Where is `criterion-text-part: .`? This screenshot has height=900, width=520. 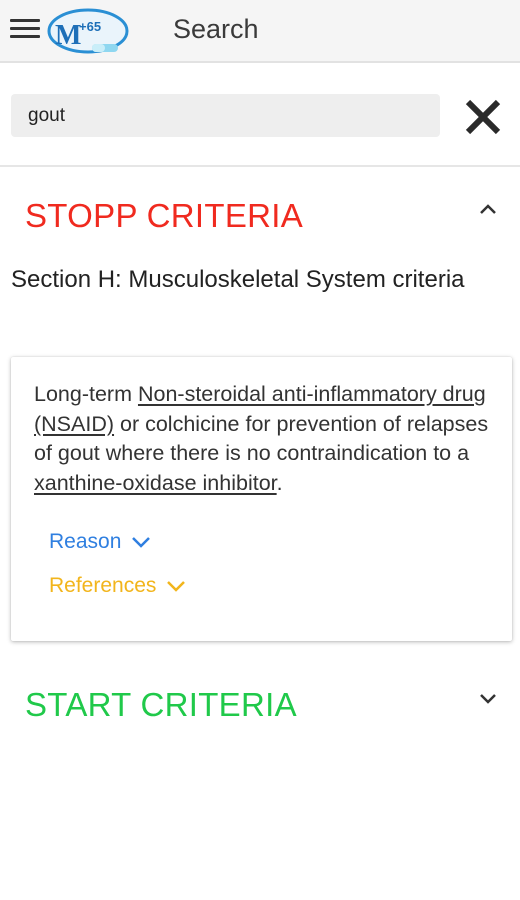 criterion-text-part: . is located at coordinates (279, 482).